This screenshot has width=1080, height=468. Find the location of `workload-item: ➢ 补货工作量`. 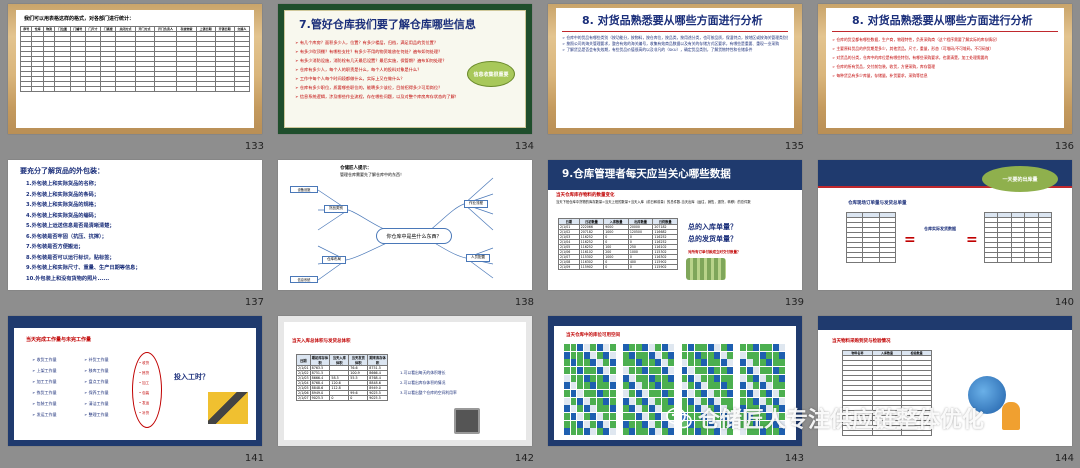

workload-item: ➢ 补货工作量 is located at coordinates (96, 359).